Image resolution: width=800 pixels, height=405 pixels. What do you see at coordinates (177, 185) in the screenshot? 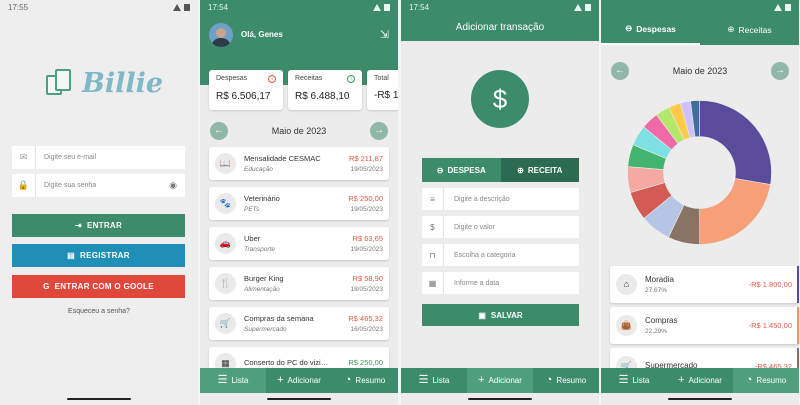
I see `eye-icon: ◉` at bounding box center [177, 185].